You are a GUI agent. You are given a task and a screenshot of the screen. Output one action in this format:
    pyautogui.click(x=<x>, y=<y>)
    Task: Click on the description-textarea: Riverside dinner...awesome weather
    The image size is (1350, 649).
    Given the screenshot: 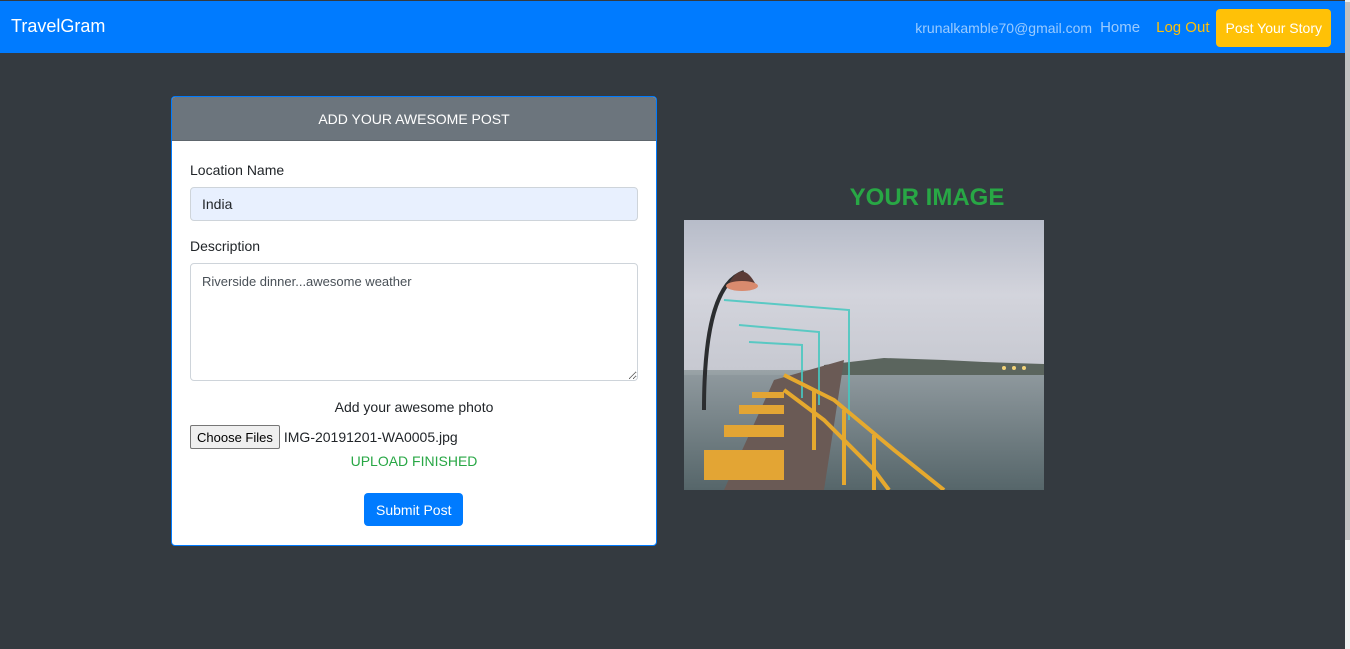 What is the action you would take?
    pyautogui.click(x=414, y=322)
    